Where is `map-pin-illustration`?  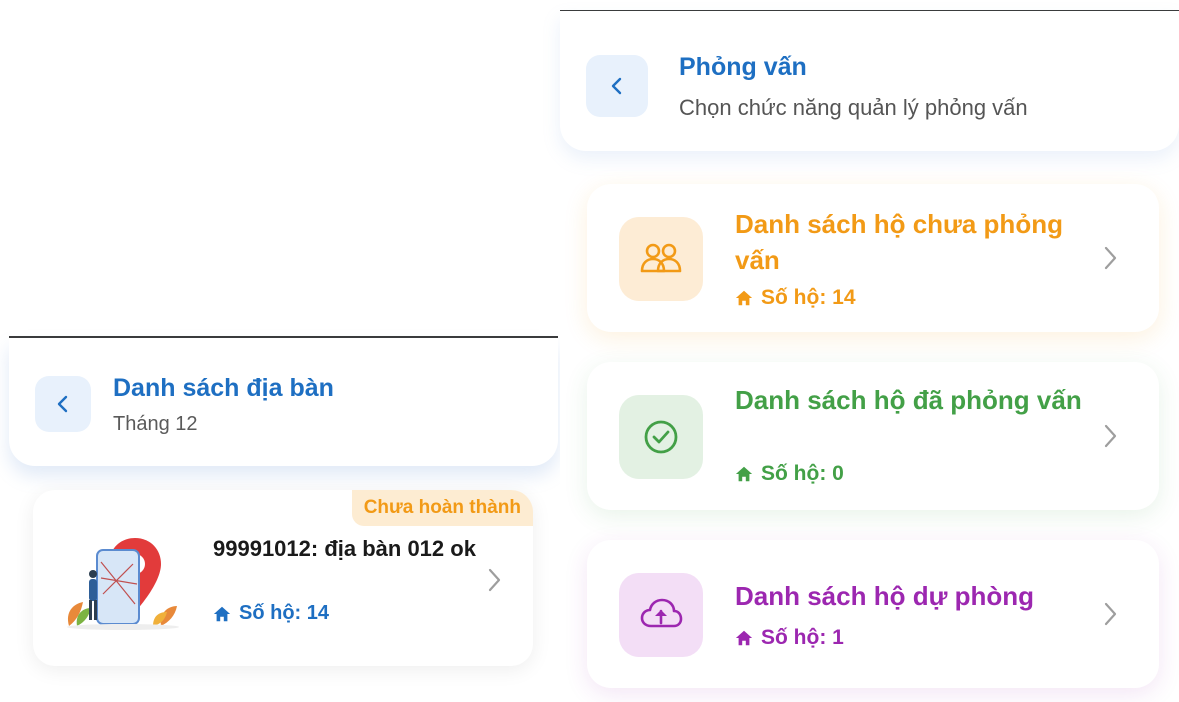 map-pin-illustration is located at coordinates (123, 584).